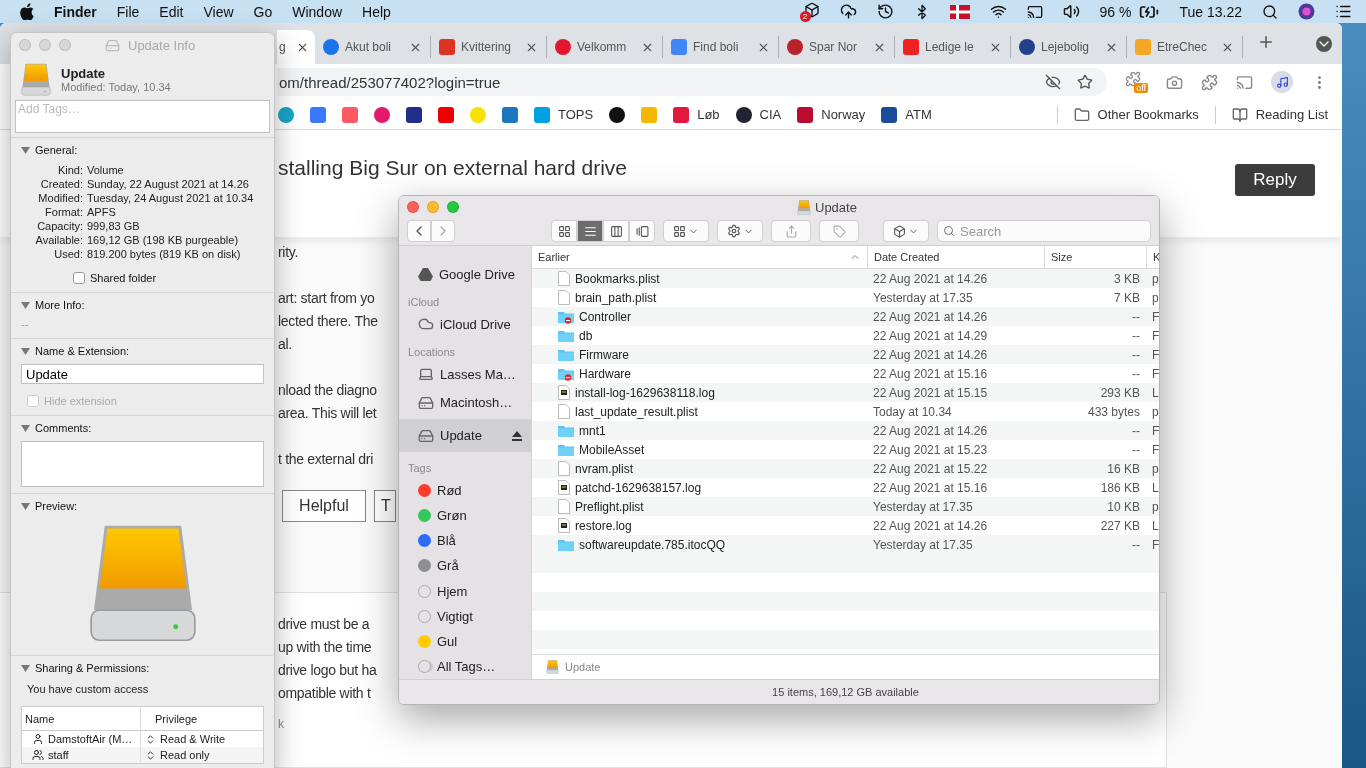  Describe the element at coordinates (686, 231) in the screenshot. I see `group-button` at that location.